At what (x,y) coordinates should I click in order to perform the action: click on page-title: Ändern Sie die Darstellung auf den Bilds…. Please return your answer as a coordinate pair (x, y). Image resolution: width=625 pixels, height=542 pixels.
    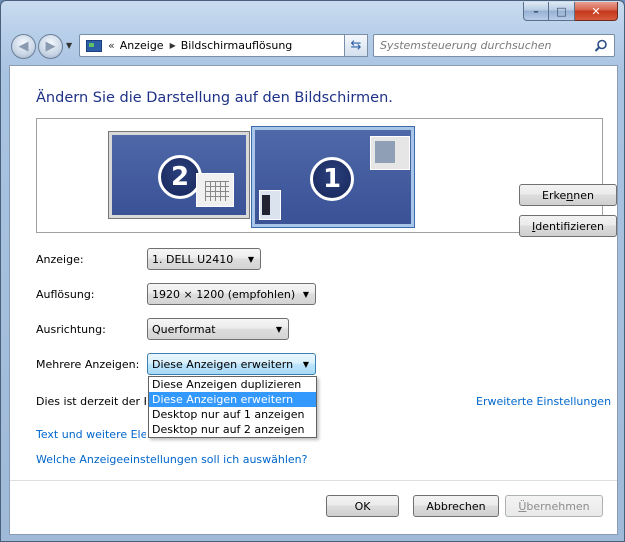
    Looking at the image, I should click on (214, 98).